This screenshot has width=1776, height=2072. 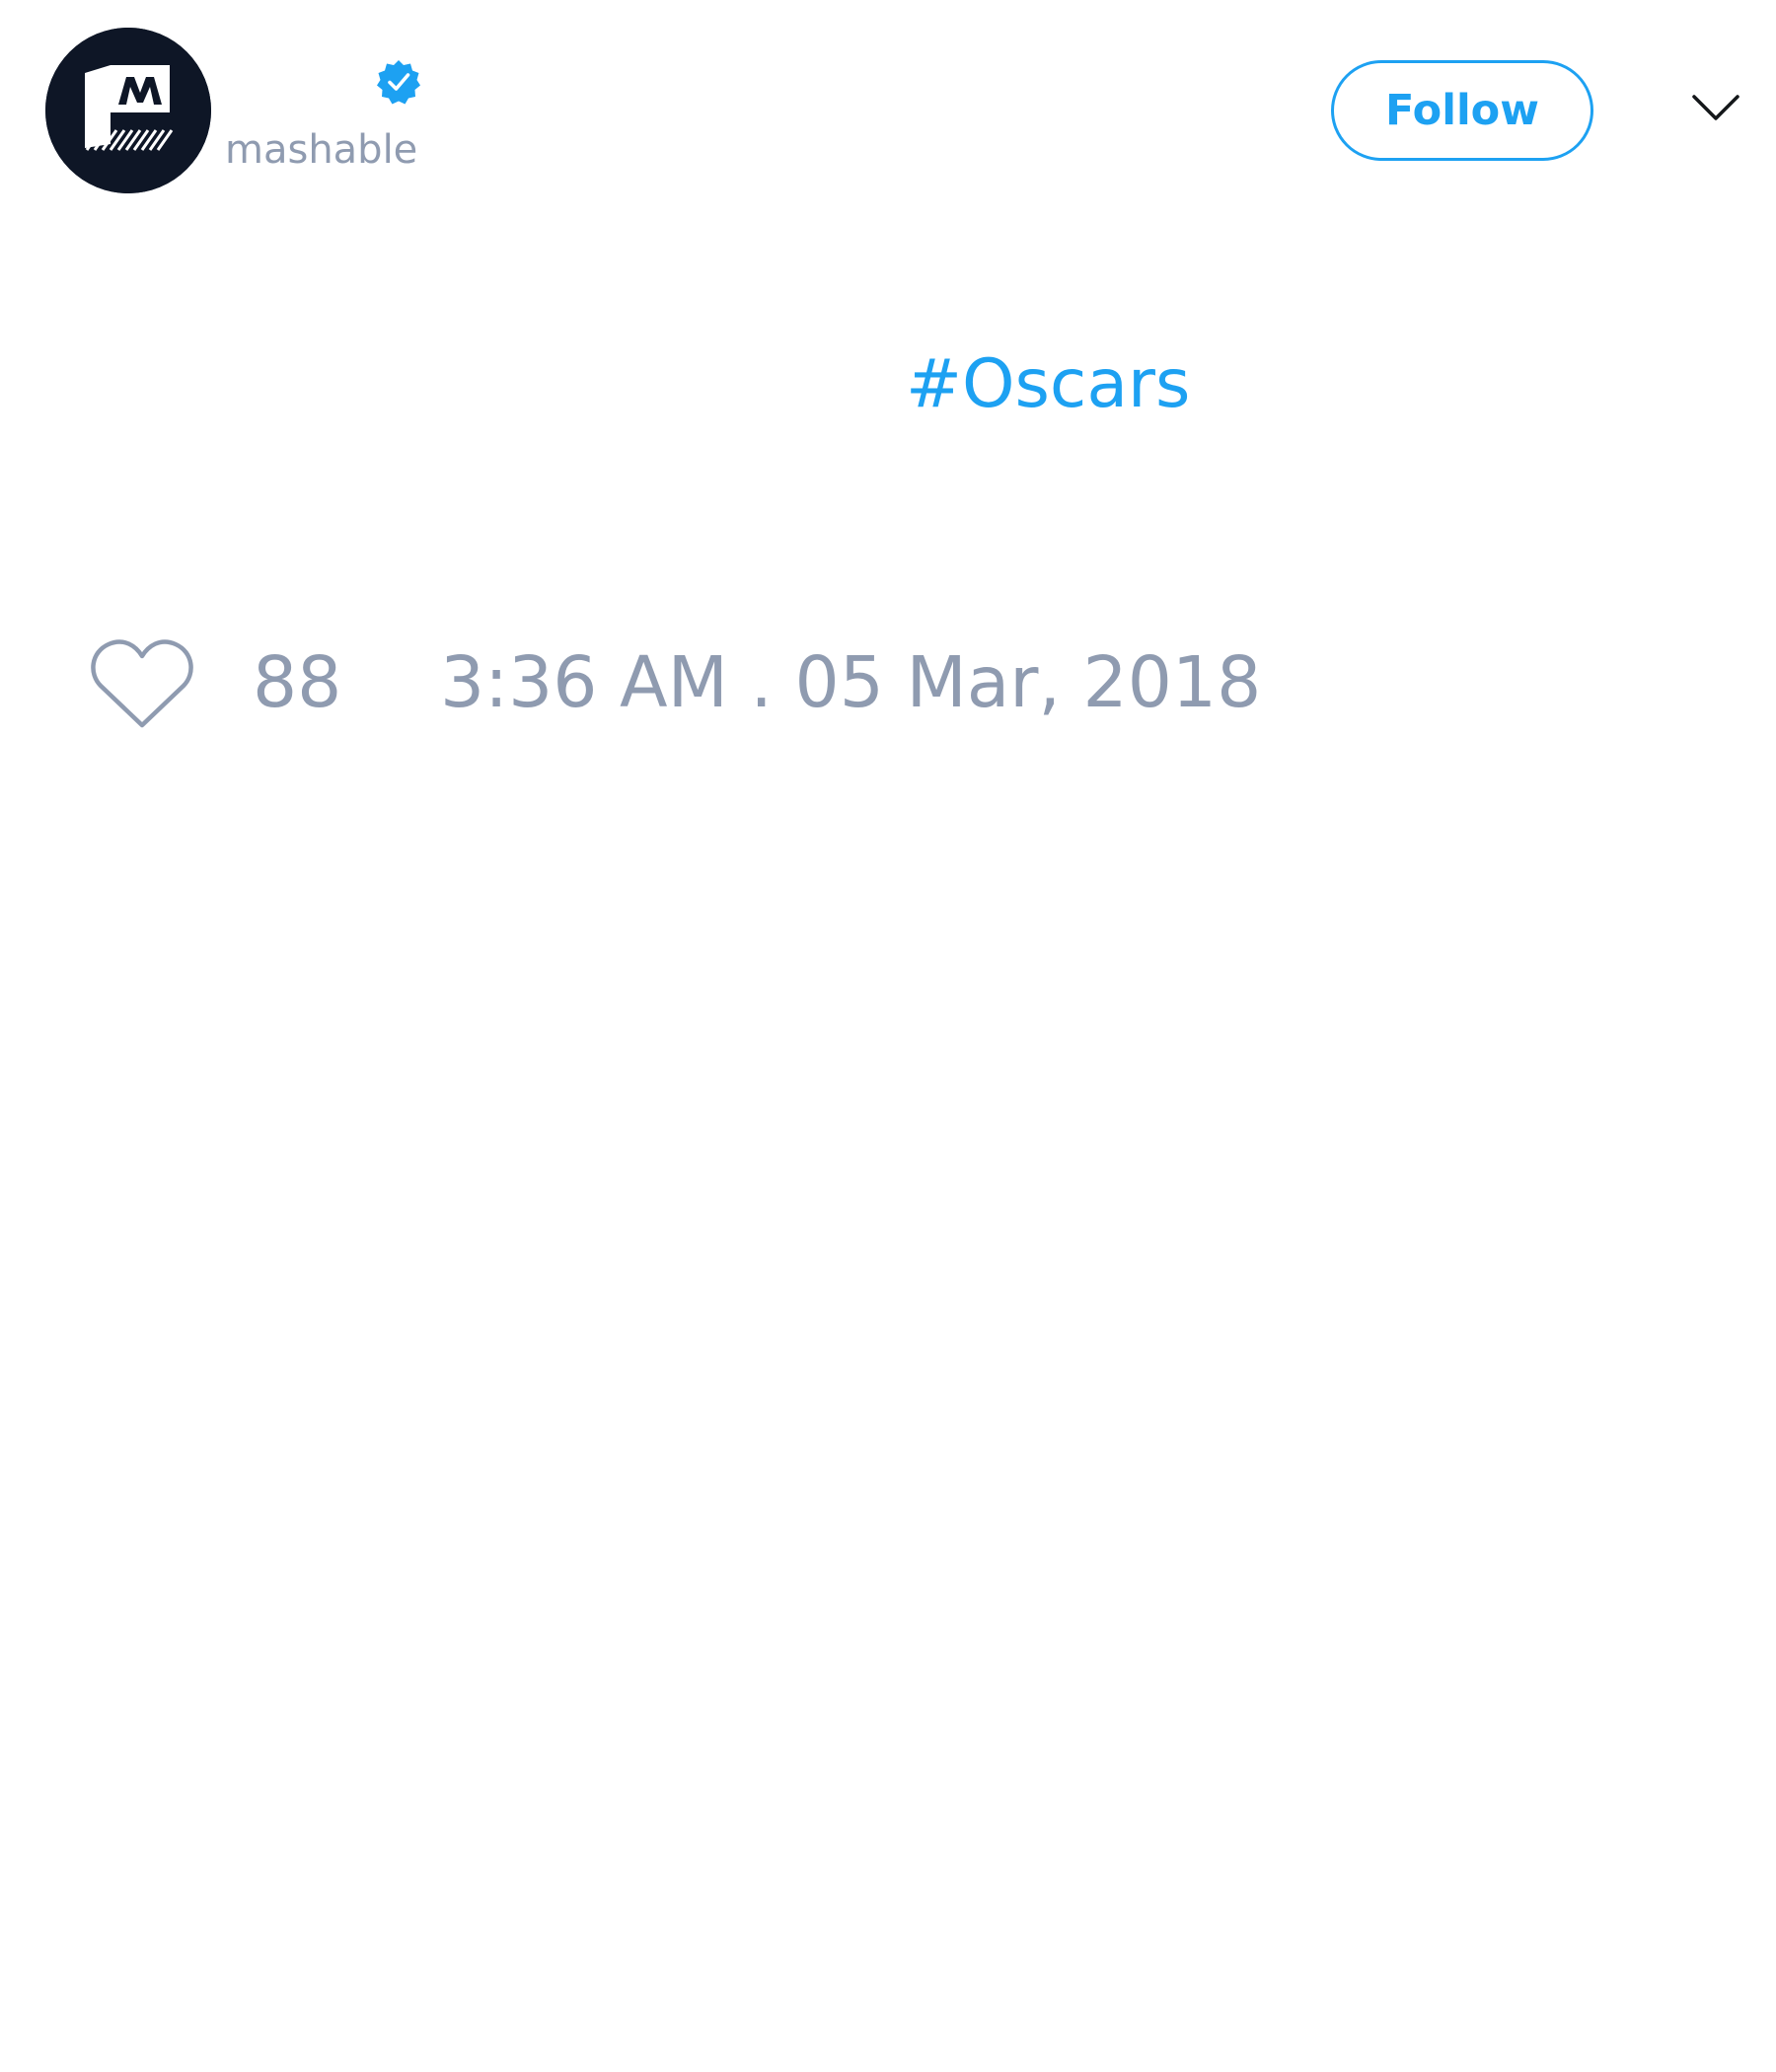 What do you see at coordinates (321, 150) in the screenshot?
I see `user-handle: mashable` at bounding box center [321, 150].